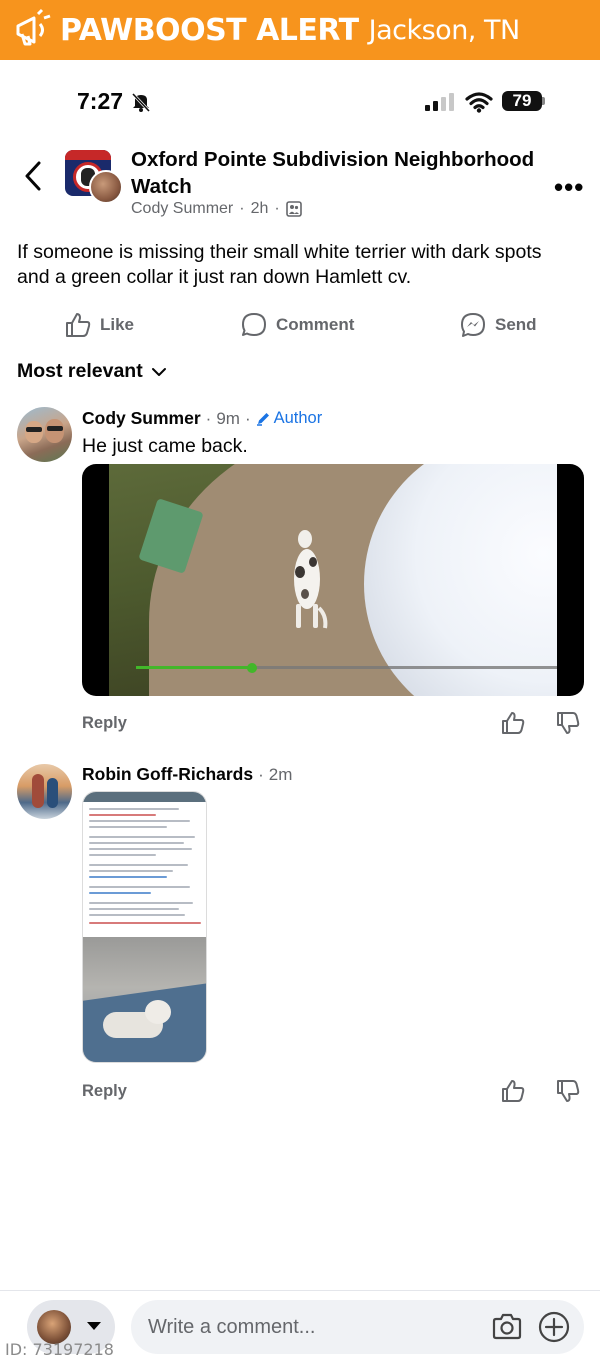  Describe the element at coordinates (100, 101) in the screenshot. I see `status-time: 7:27` at that location.